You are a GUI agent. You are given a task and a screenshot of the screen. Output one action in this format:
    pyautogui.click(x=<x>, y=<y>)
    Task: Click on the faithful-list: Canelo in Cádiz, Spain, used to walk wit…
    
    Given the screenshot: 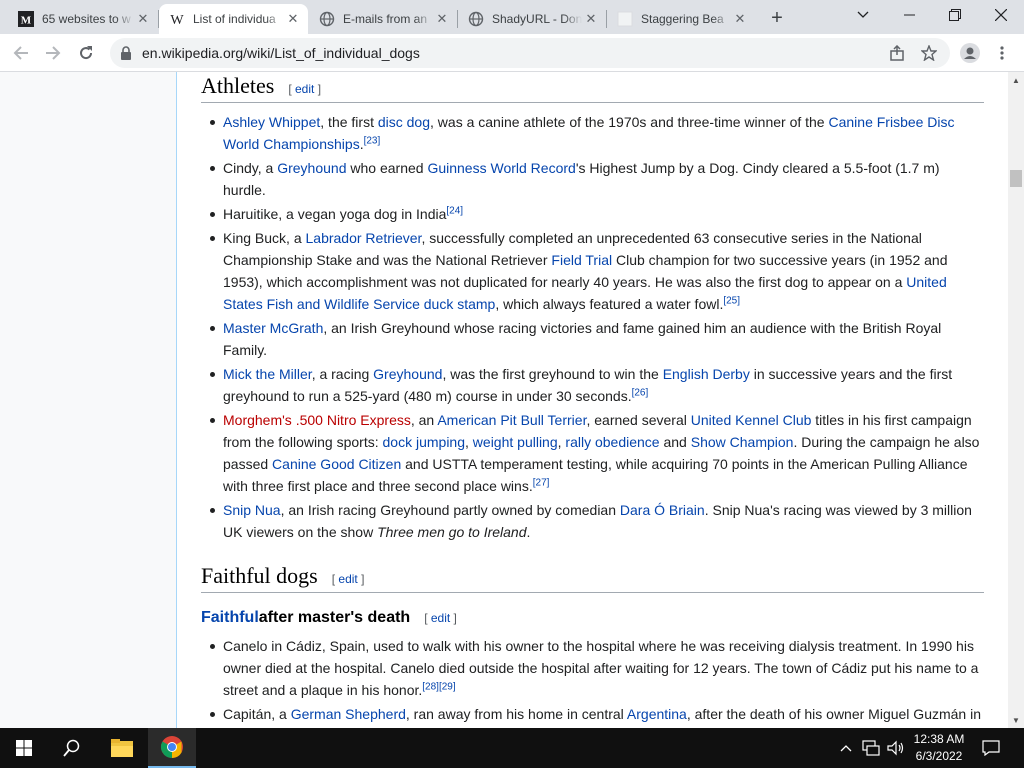 What is the action you would take?
    pyautogui.click(x=597, y=680)
    